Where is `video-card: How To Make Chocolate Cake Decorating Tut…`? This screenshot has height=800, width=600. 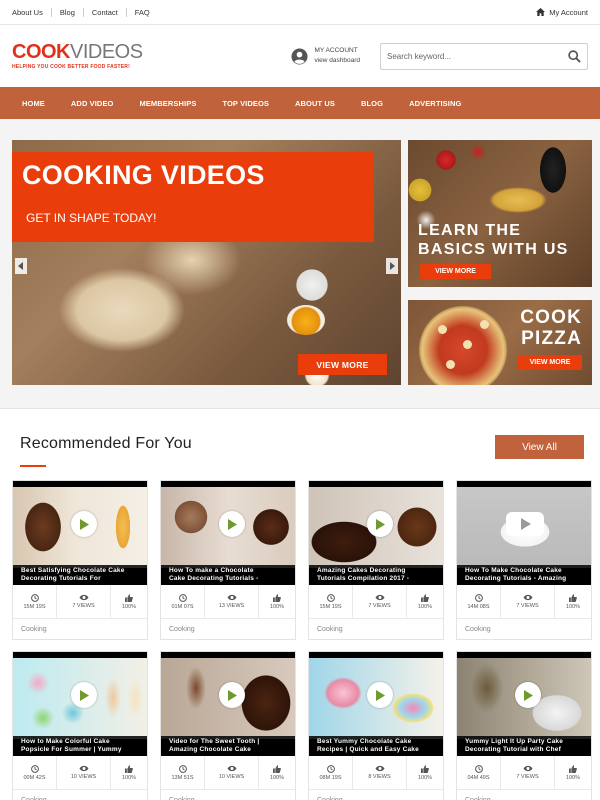 video-card: How To Make Chocolate Cake Decorating Tut… is located at coordinates (524, 560).